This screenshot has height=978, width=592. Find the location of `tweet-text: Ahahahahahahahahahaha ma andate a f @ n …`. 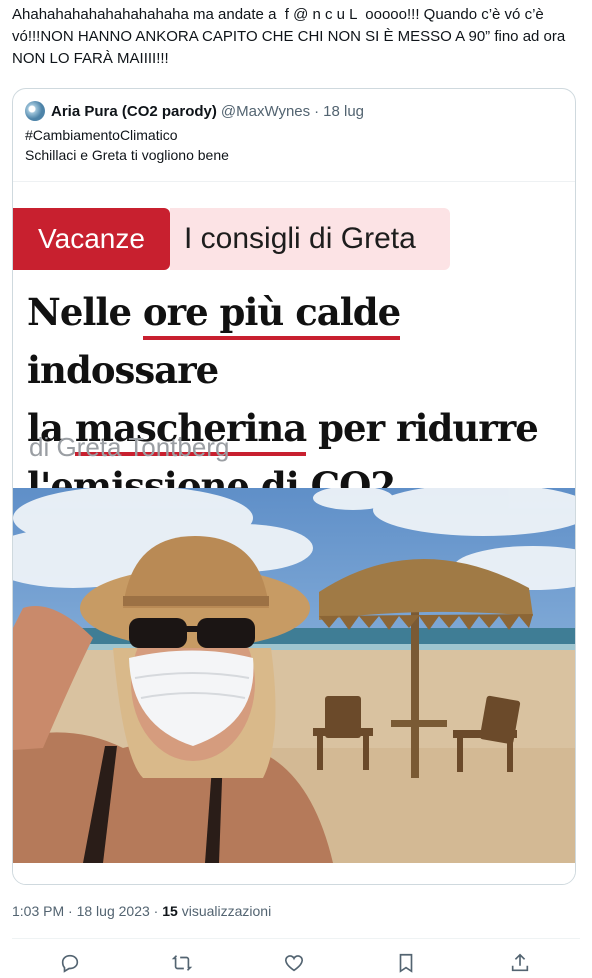

tweet-text: Ahahahahahahahahahaha ma andate a f @ n … is located at coordinates (291, 36).